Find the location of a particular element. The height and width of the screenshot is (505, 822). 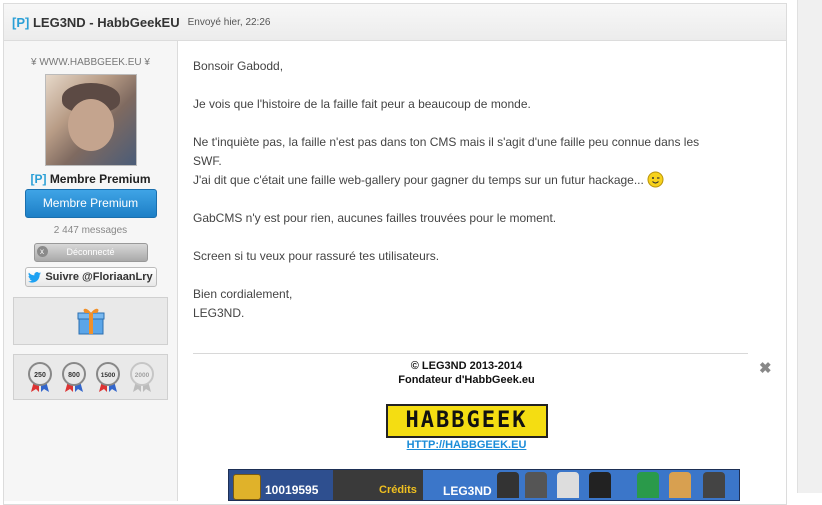

credits-coin-icon is located at coordinates (247, 487).